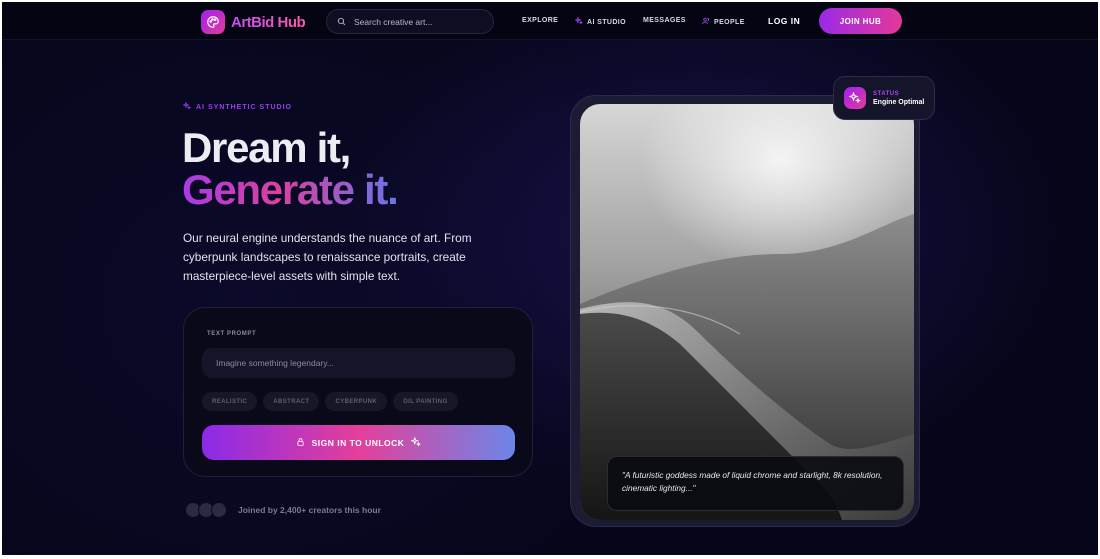  Describe the element at coordinates (206, 510) in the screenshot. I see `creator-avatars` at that location.